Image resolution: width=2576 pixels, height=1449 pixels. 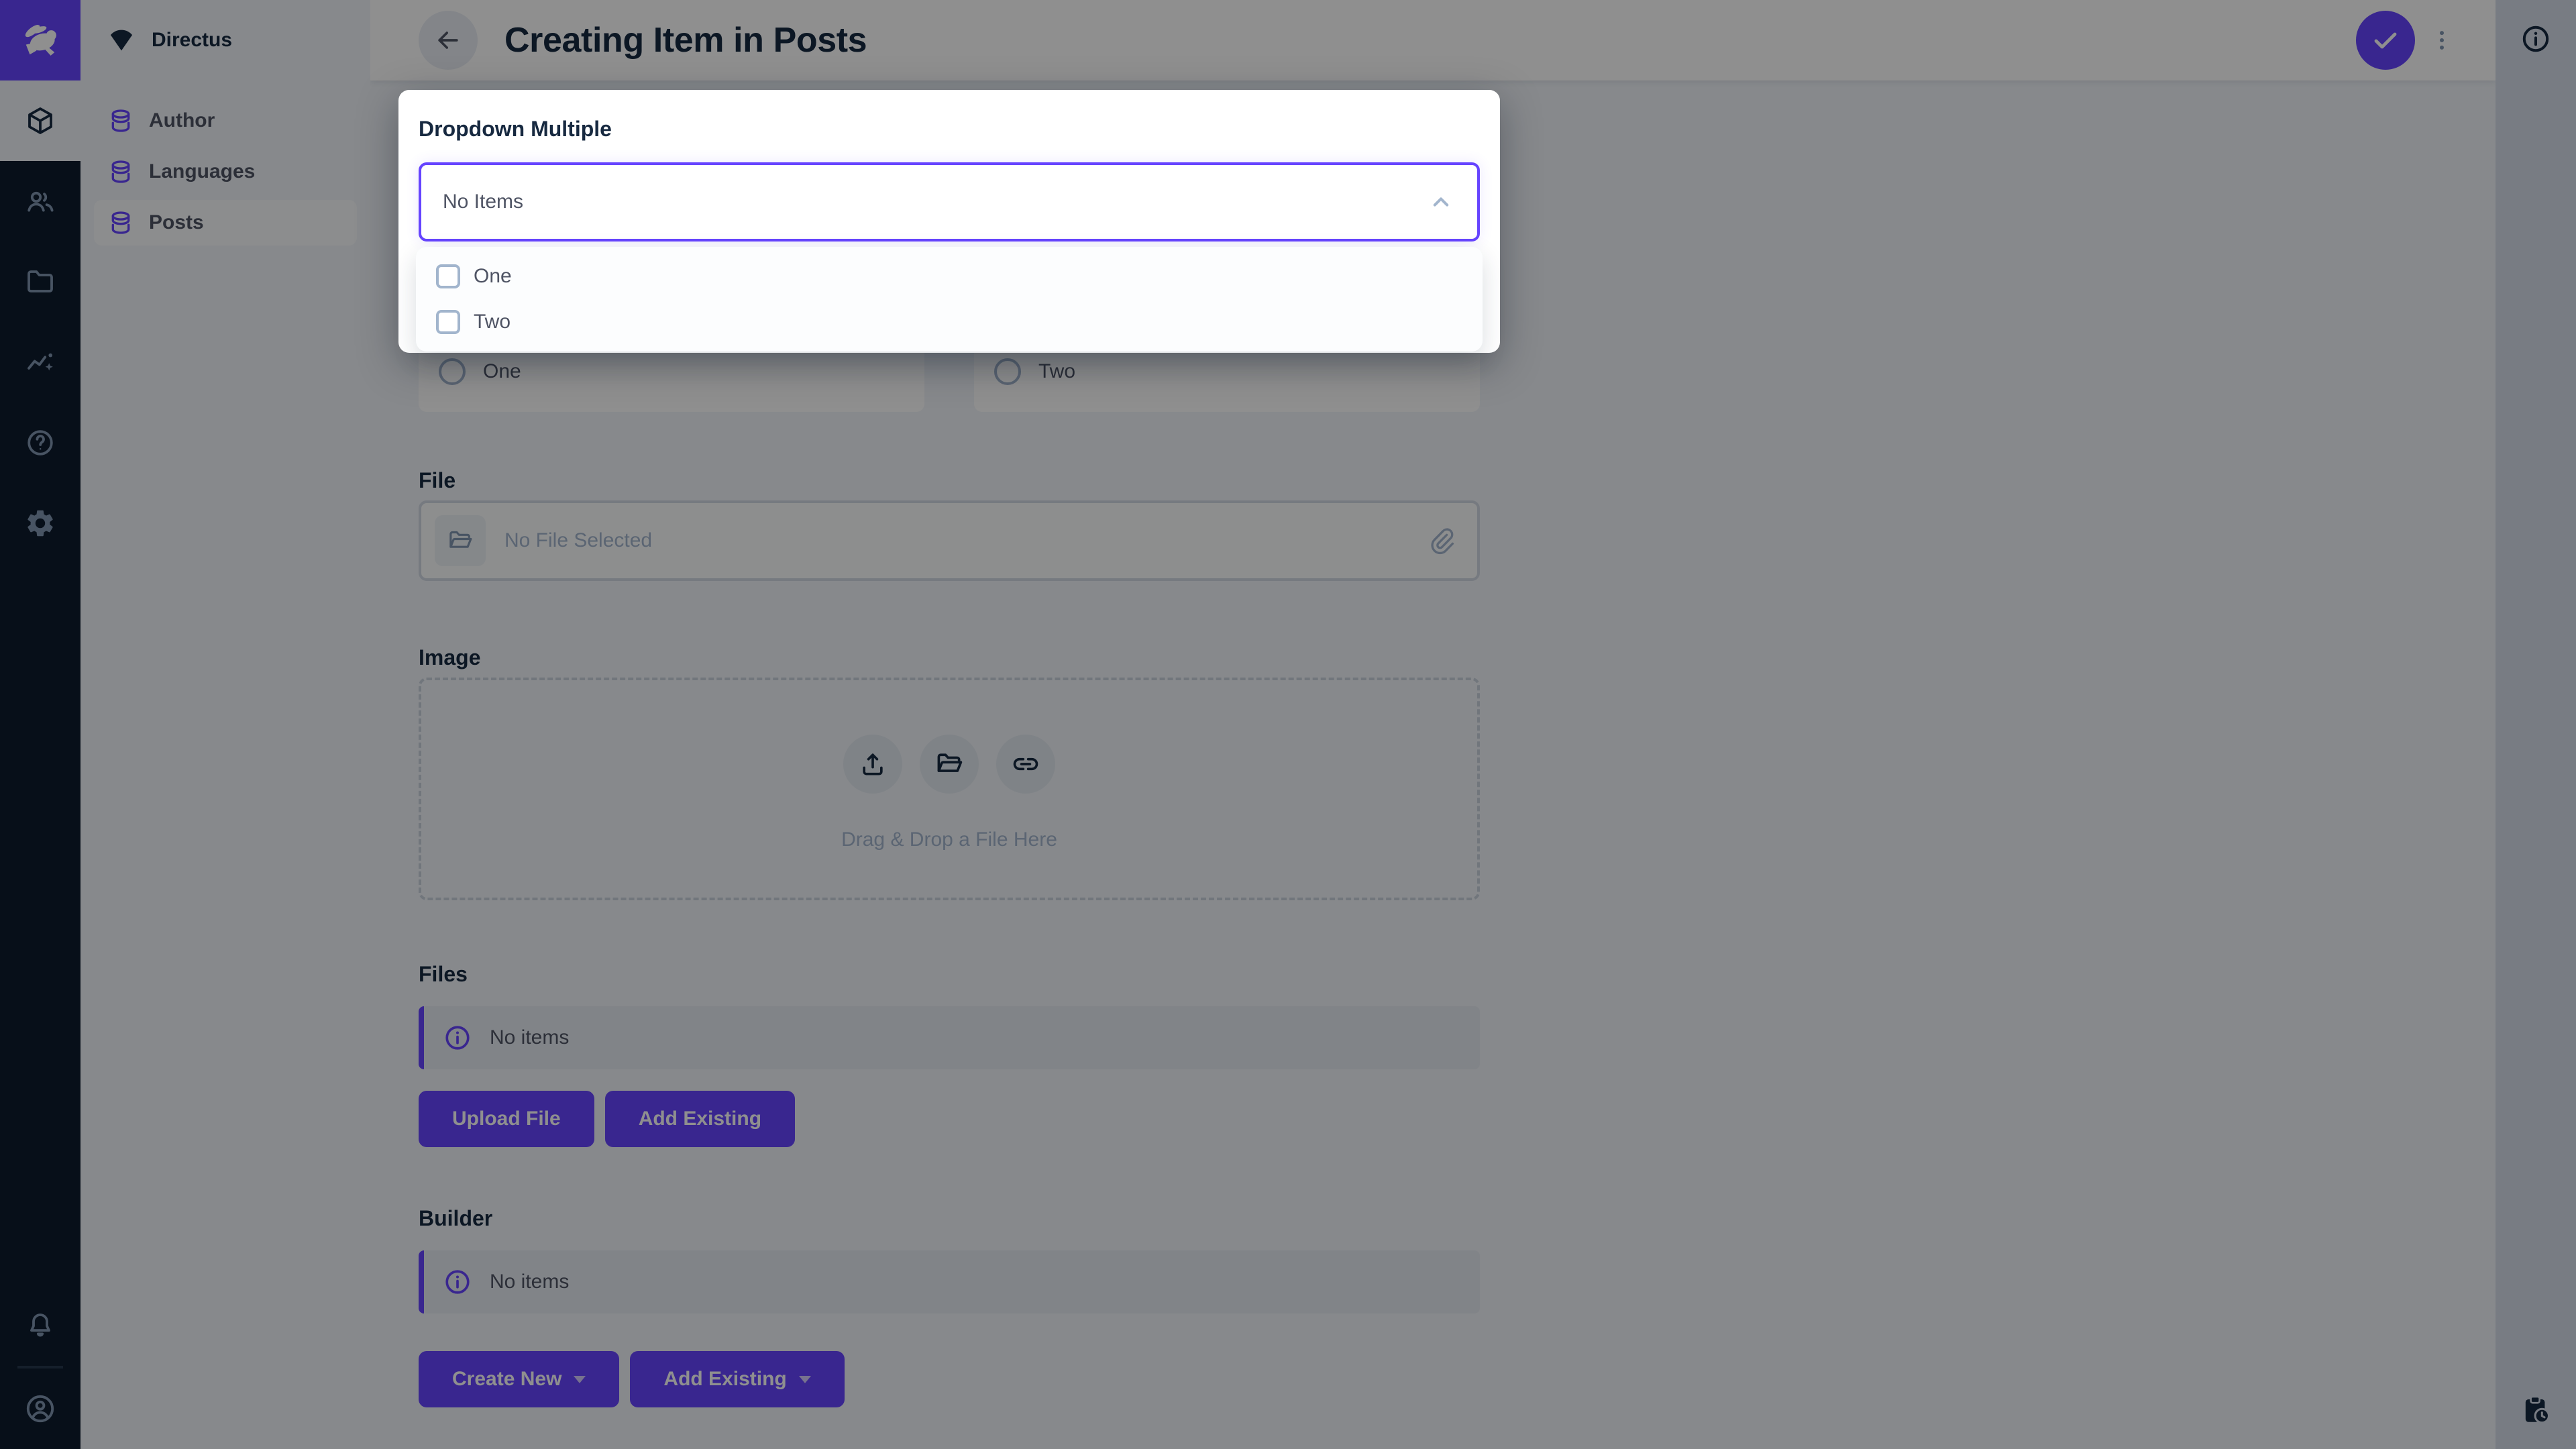 I want to click on dropdown-multiple-select: No Items, so click(x=949, y=201).